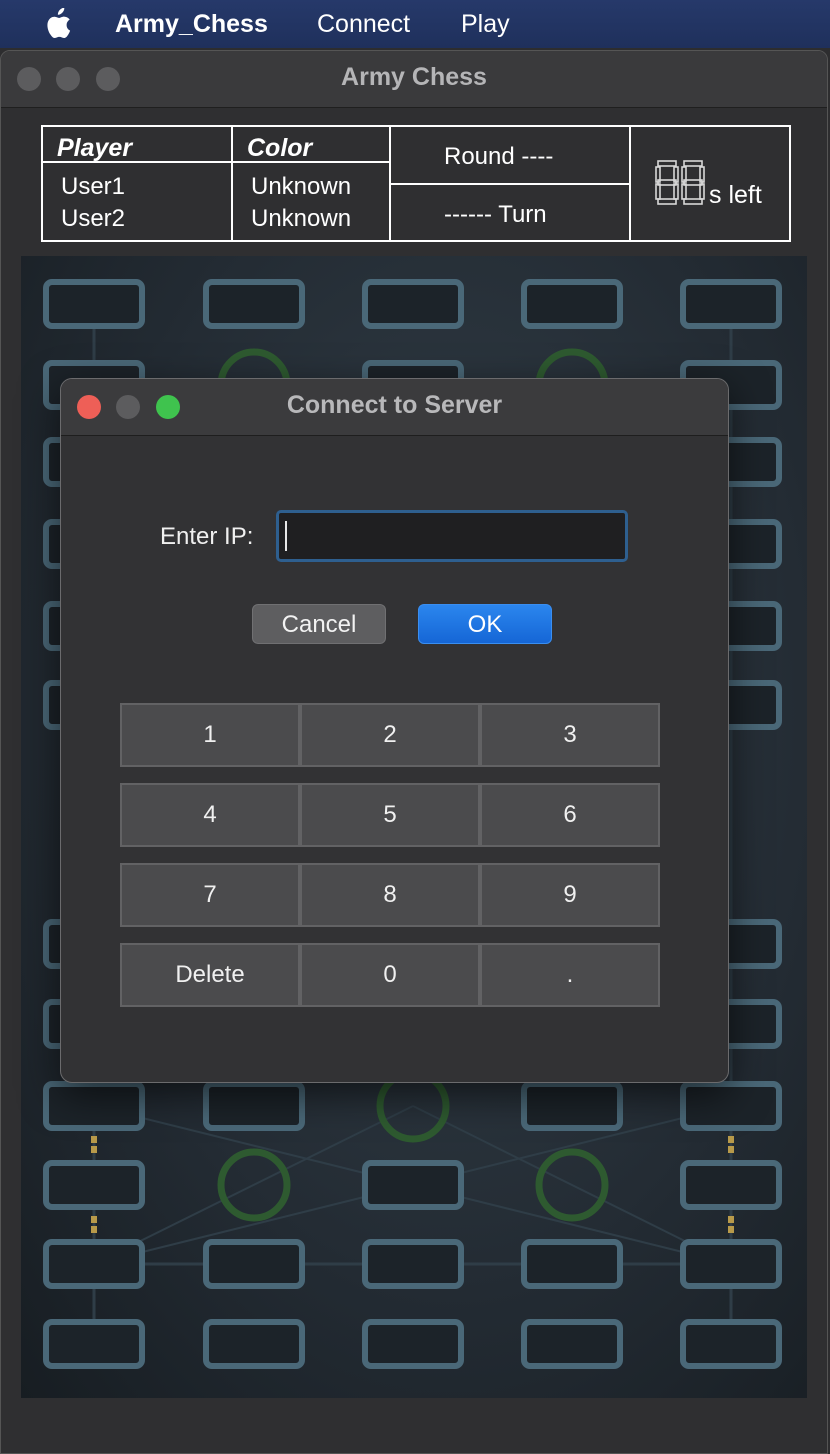  I want to click on ip-label: Enter IP:, so click(207, 536).